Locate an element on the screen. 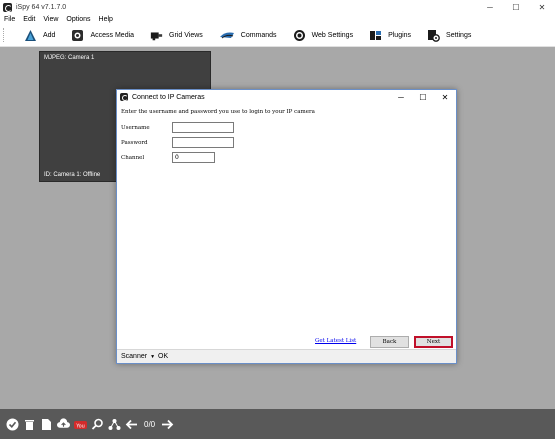 The width and height of the screenshot is (555, 439). dialog-window-controls: ─ ☐ ✕ is located at coordinates (423, 97).